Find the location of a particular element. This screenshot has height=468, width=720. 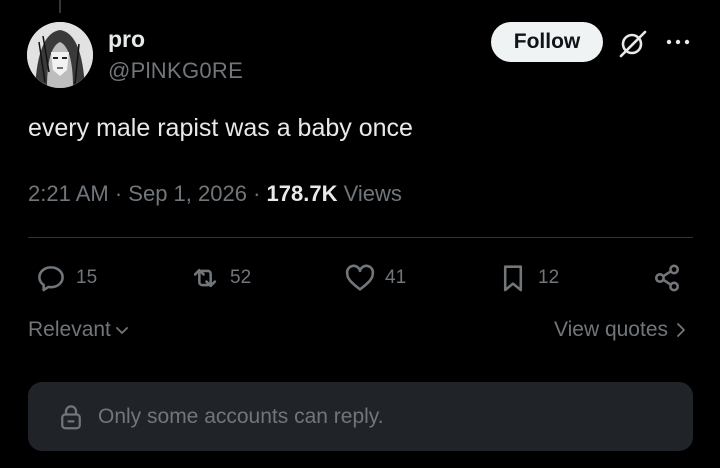

view-quotes-link: View quotes is located at coordinates (621, 330).